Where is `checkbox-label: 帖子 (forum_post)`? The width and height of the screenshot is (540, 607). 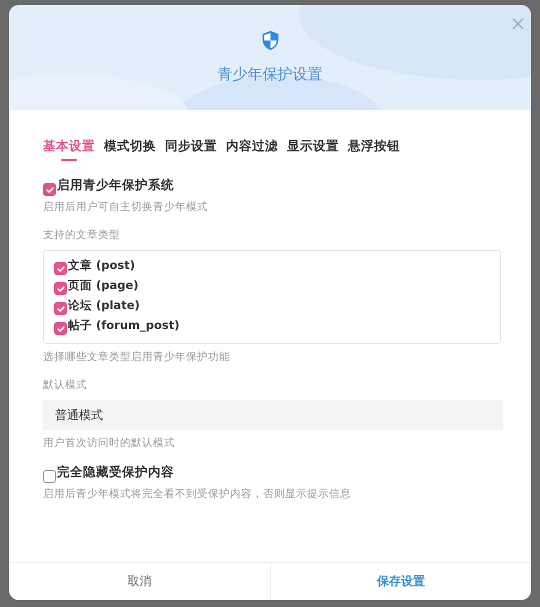 checkbox-label: 帖子 (forum_post) is located at coordinates (124, 325).